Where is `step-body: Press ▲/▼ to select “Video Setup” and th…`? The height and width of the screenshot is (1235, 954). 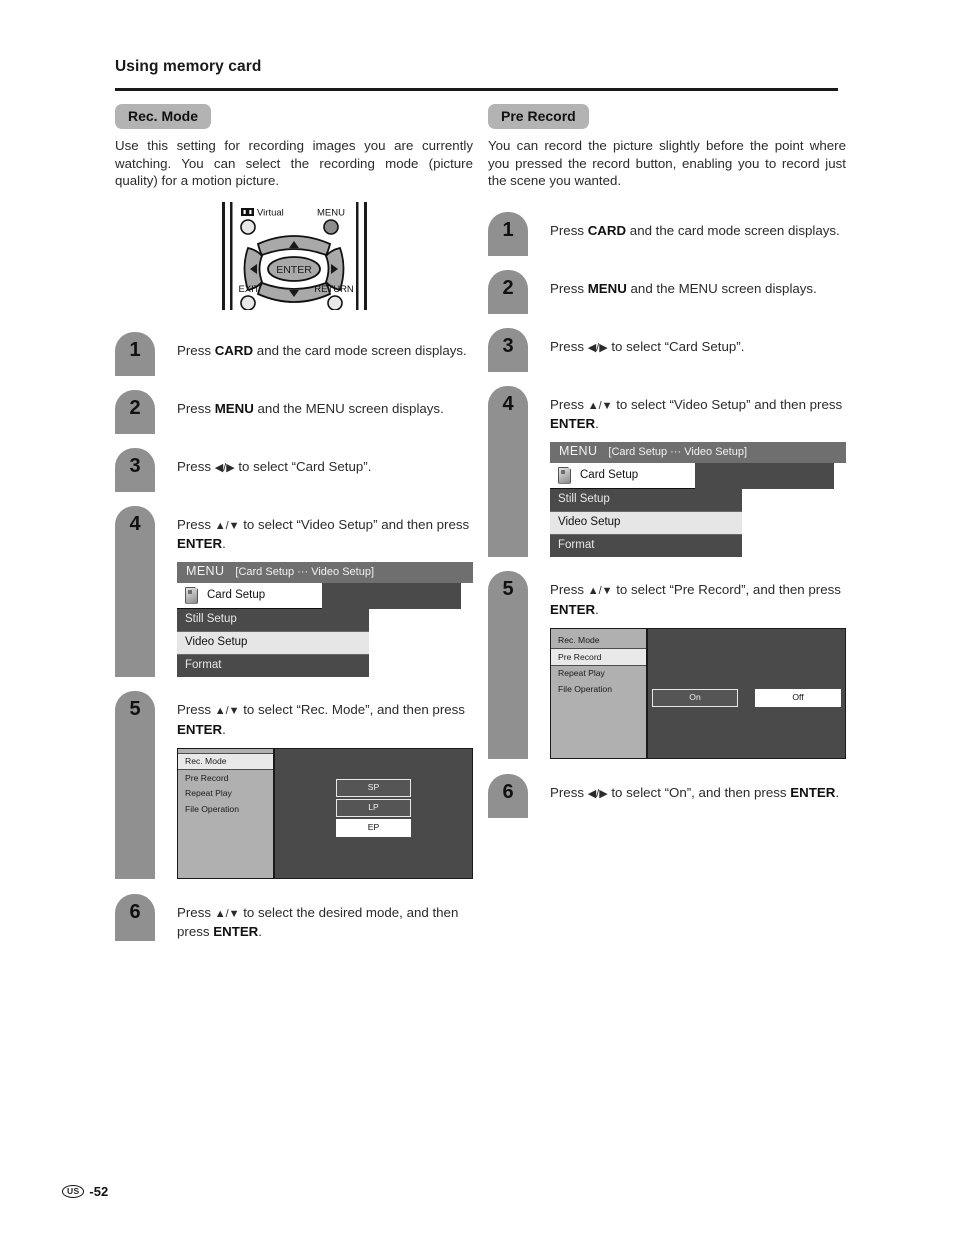
step-body: Press ▲/▼ to select “Video Setup” and th… is located at coordinates (314, 592).